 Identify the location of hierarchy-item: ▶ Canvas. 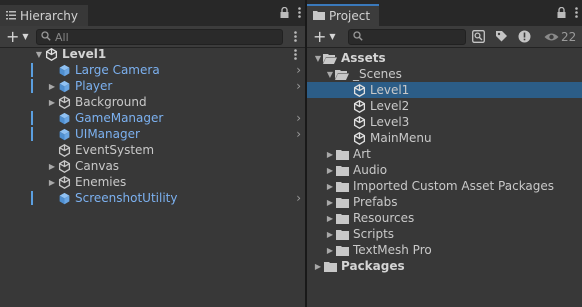
(152, 166).